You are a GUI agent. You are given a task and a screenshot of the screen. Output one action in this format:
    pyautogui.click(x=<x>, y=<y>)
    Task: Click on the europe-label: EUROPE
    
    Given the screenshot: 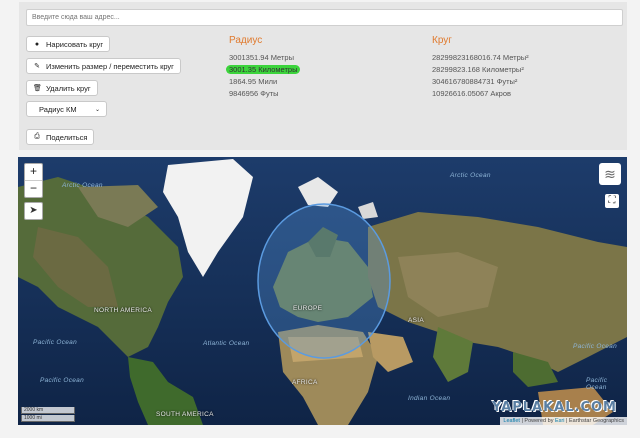 What is the action you would take?
    pyautogui.click(x=308, y=308)
    